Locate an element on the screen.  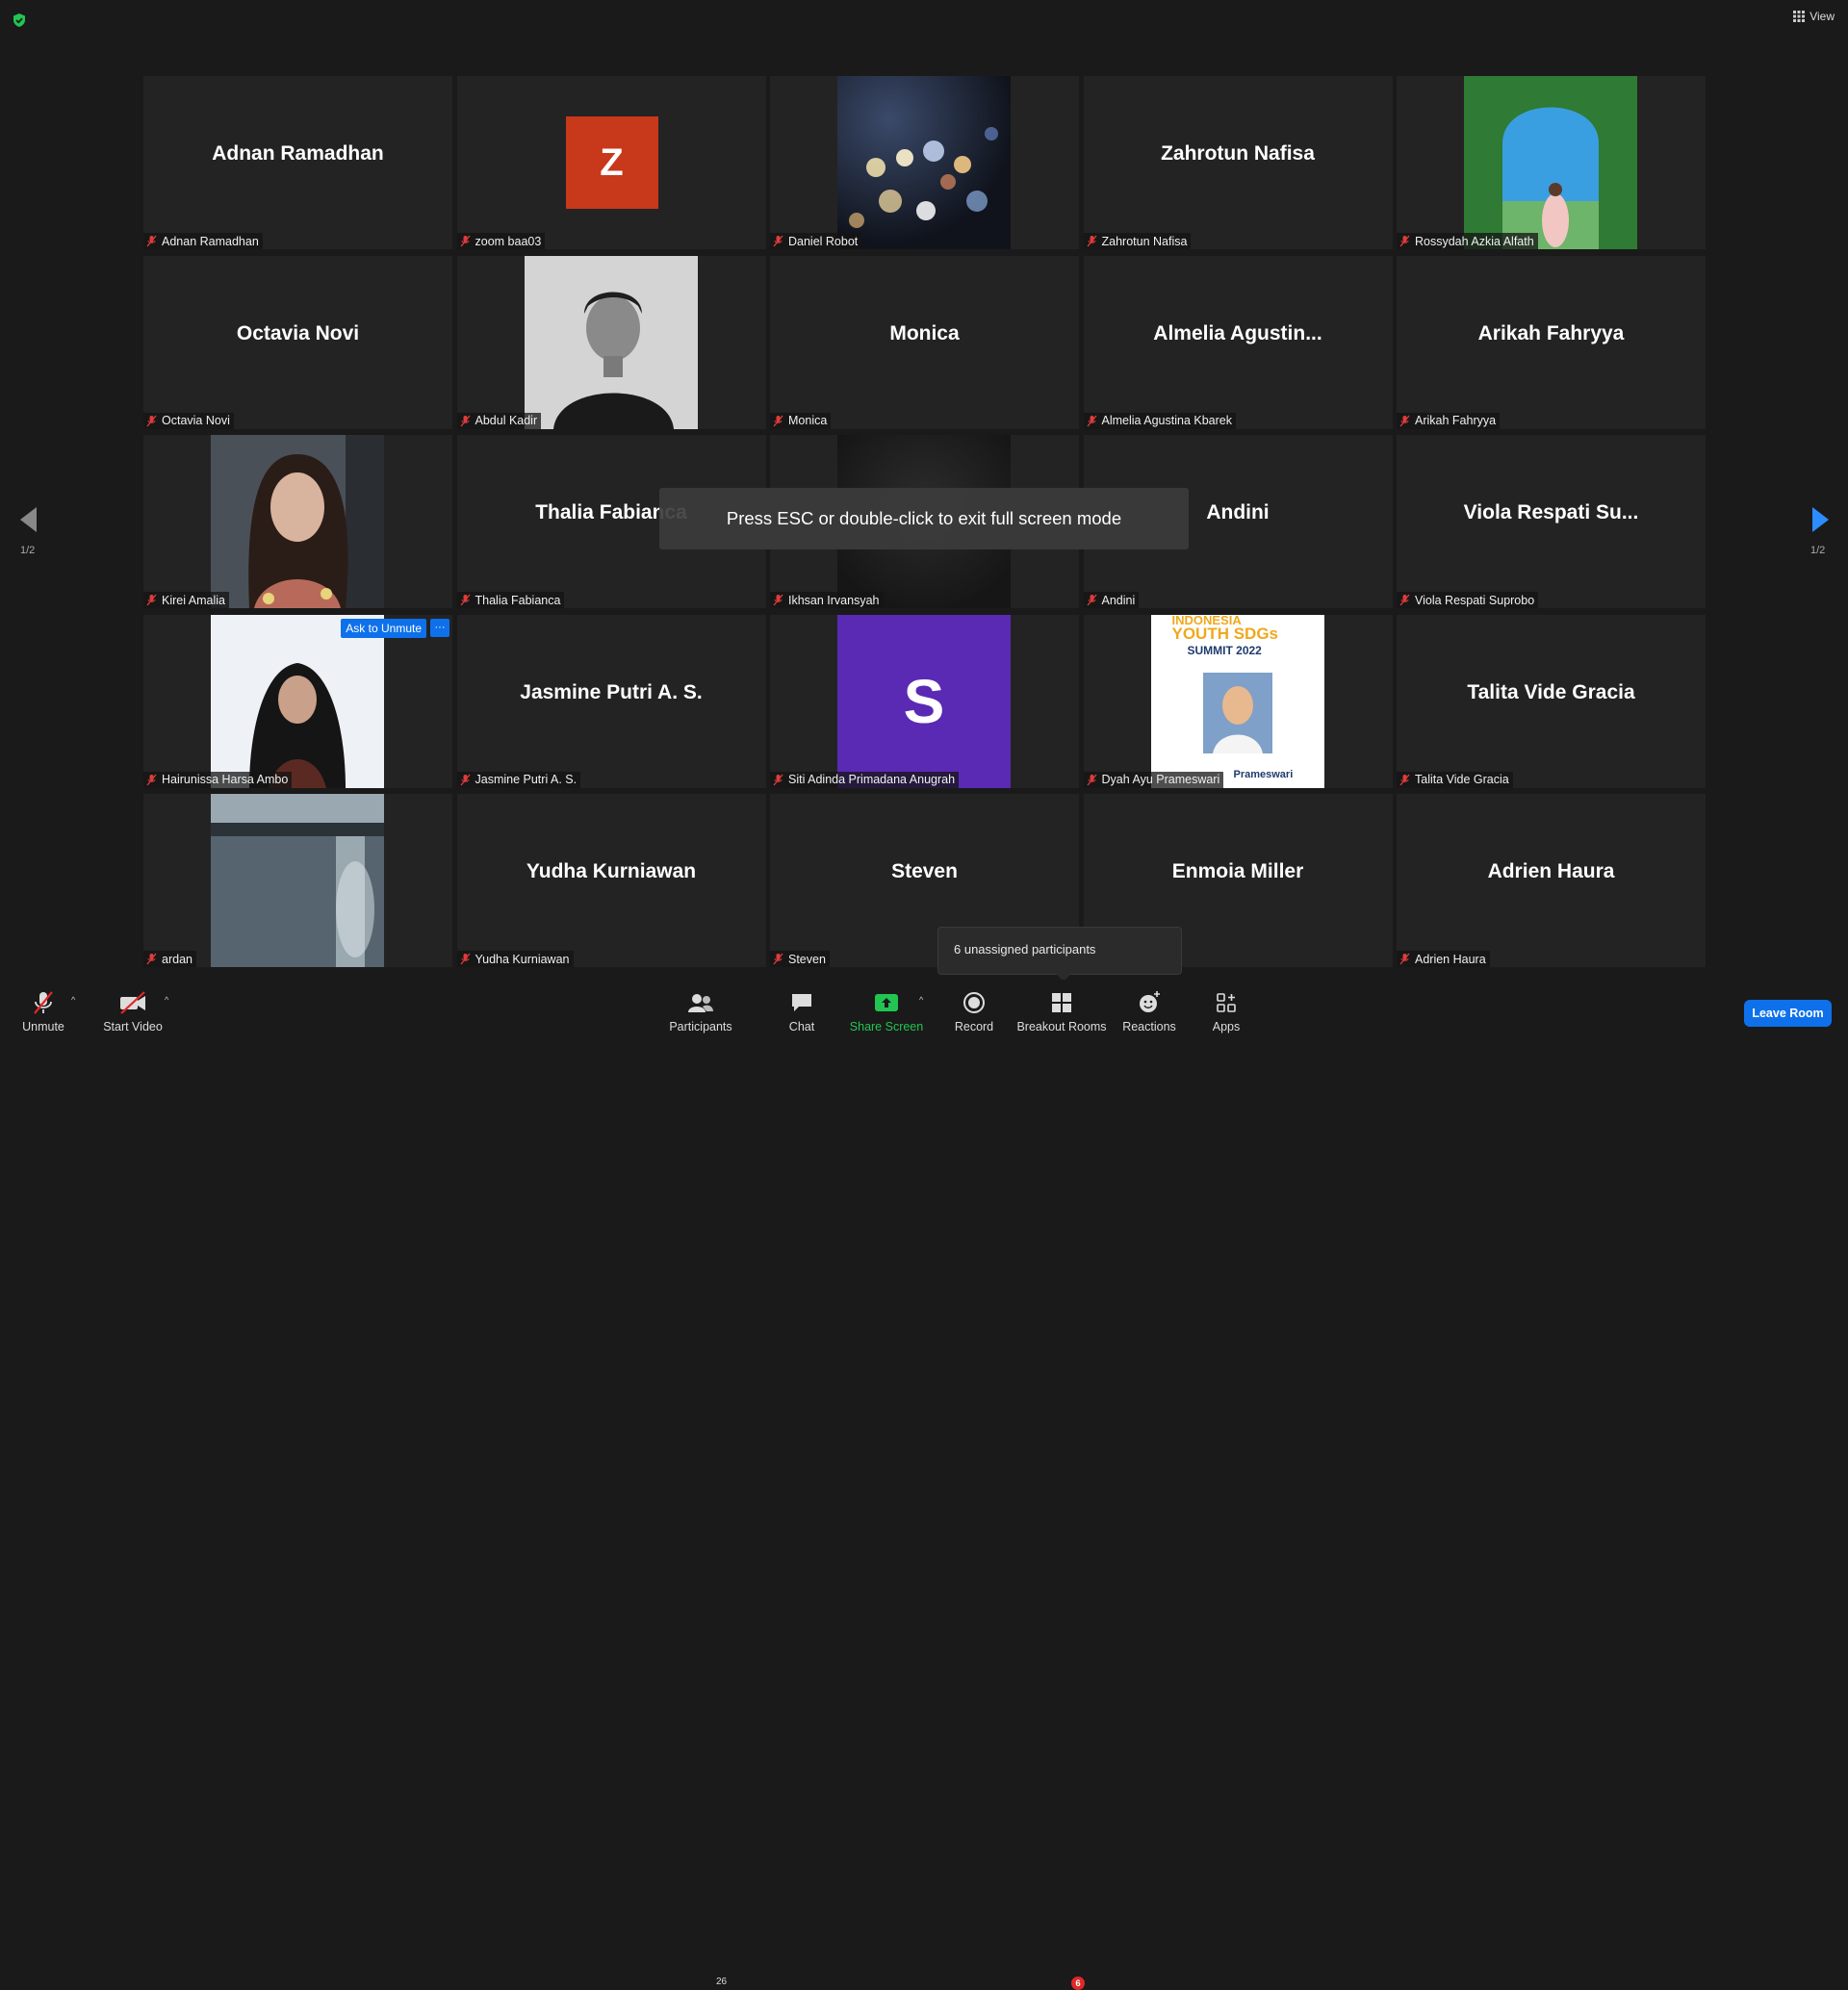
breakout-notification-badge: 6 is located at coordinates (1078, 1983).